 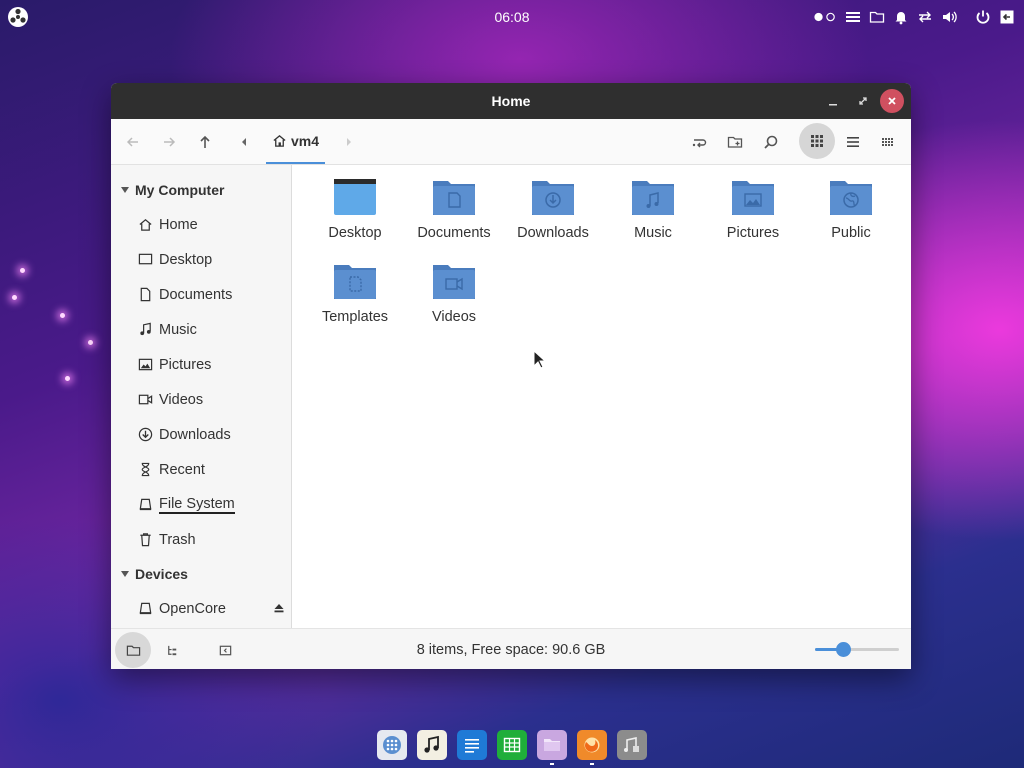 What do you see at coordinates (432, 745) in the screenshot?
I see `dock-music-player` at bounding box center [432, 745].